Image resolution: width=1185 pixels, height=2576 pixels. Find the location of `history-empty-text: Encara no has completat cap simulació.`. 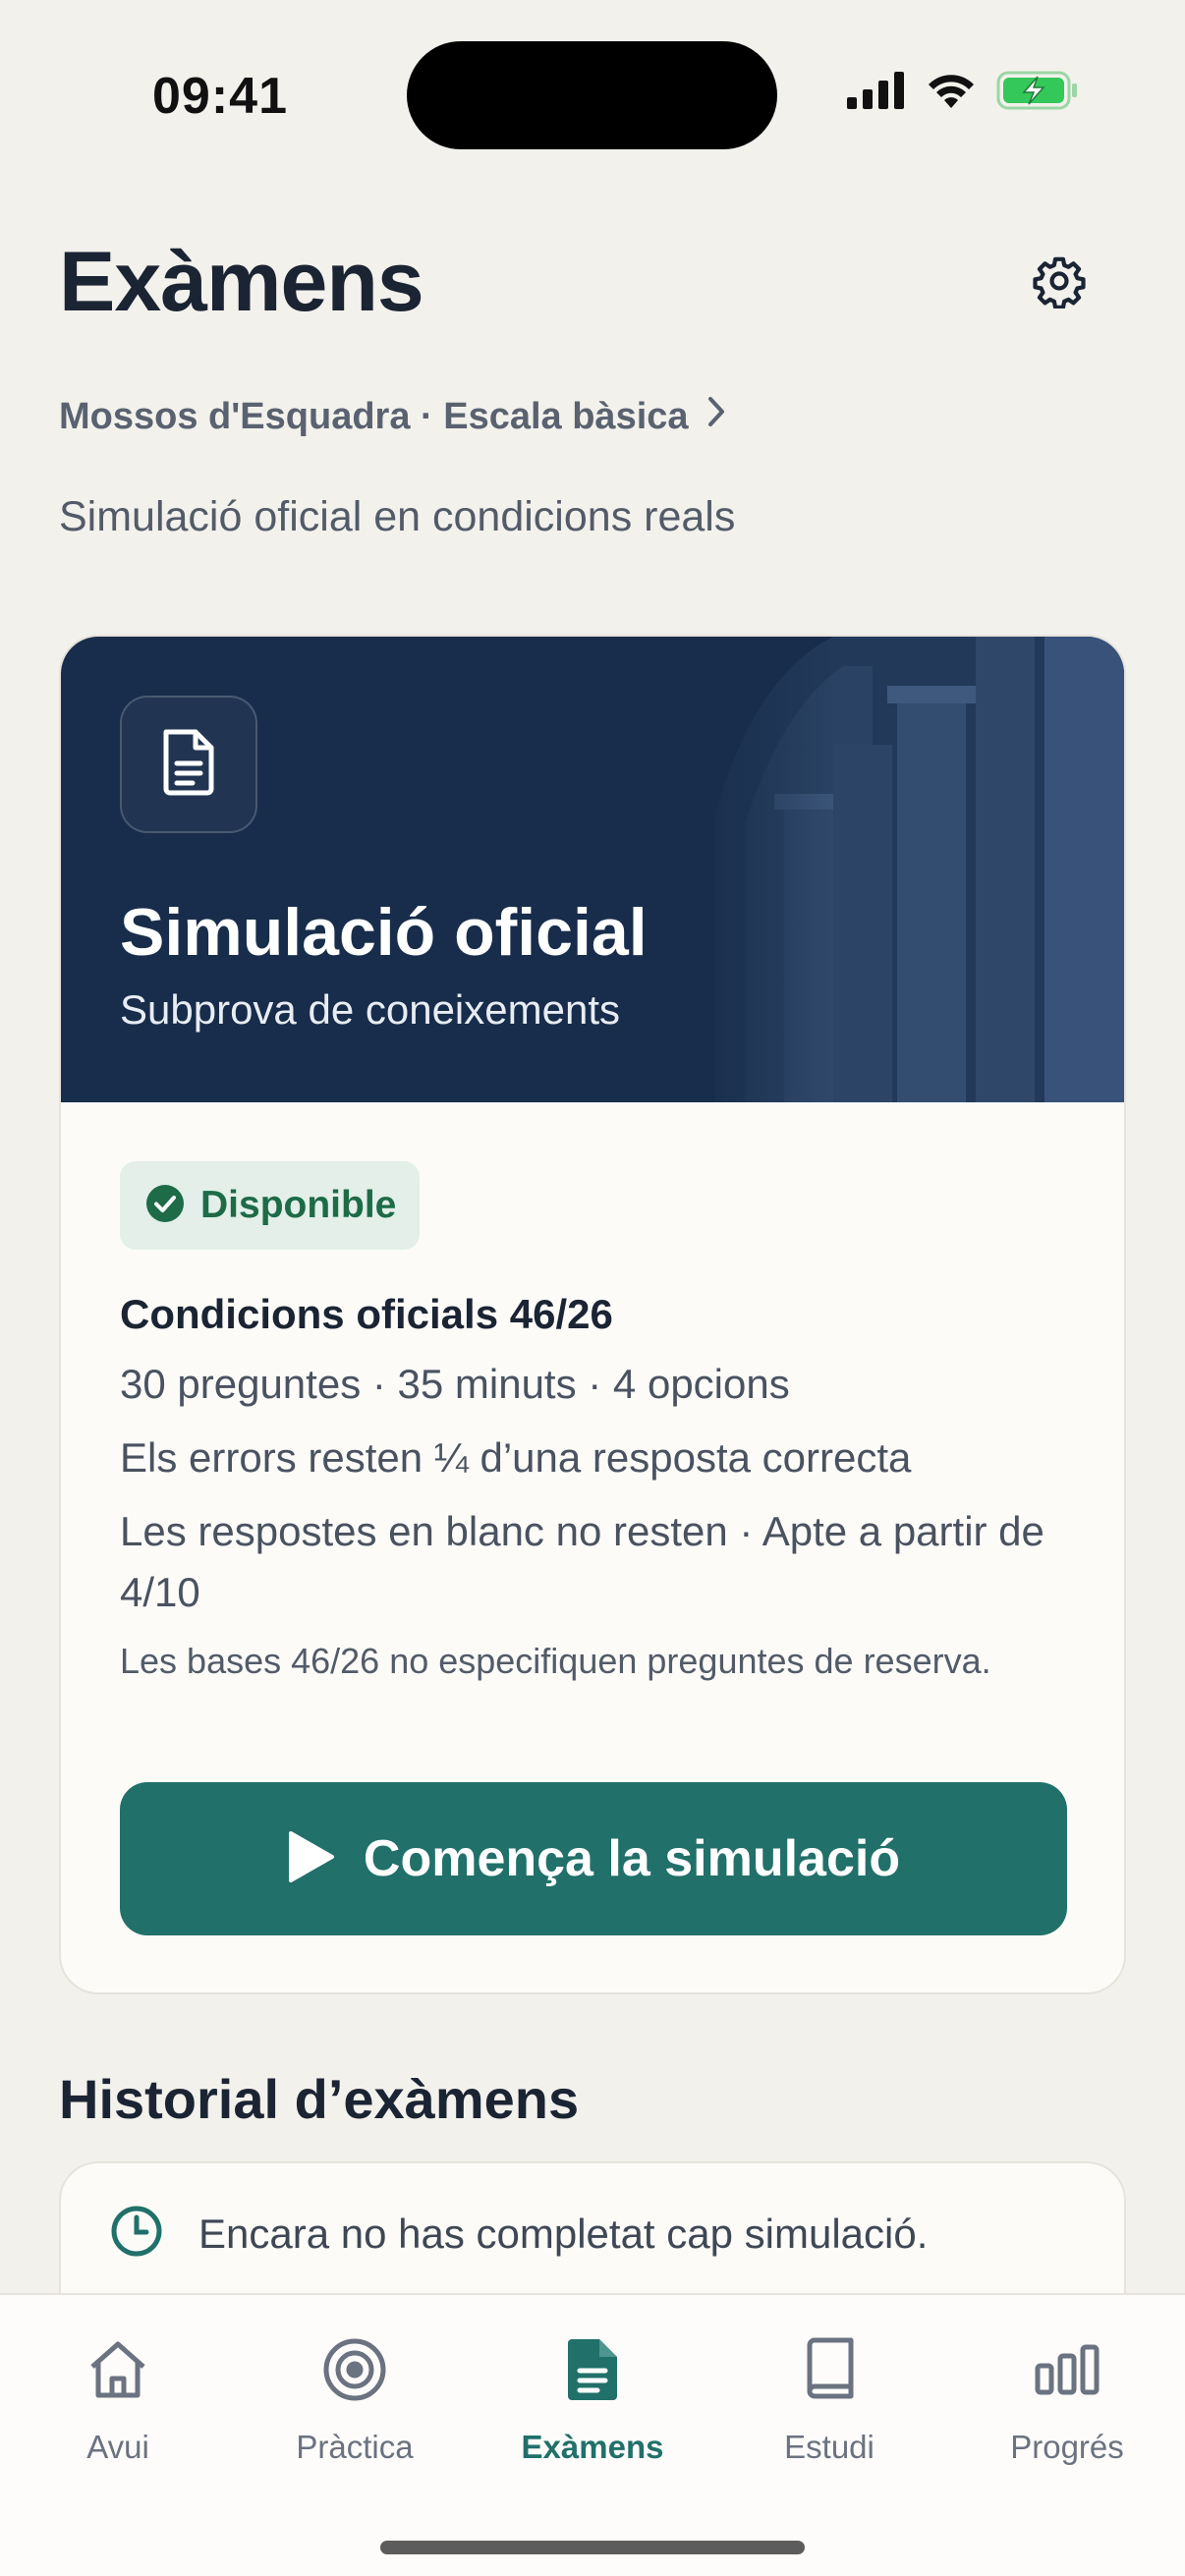

history-empty-text: Encara no has completat cap simulació. is located at coordinates (563, 2233).